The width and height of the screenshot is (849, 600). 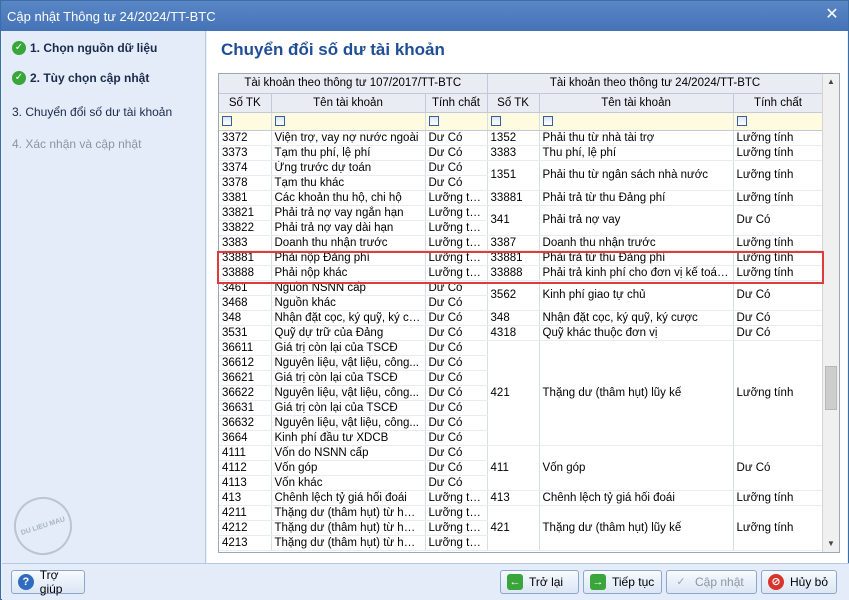 What do you see at coordinates (348, 348) in the screenshot?
I see `old-account-name: Giá trị còn lại của TSCĐ` at bounding box center [348, 348].